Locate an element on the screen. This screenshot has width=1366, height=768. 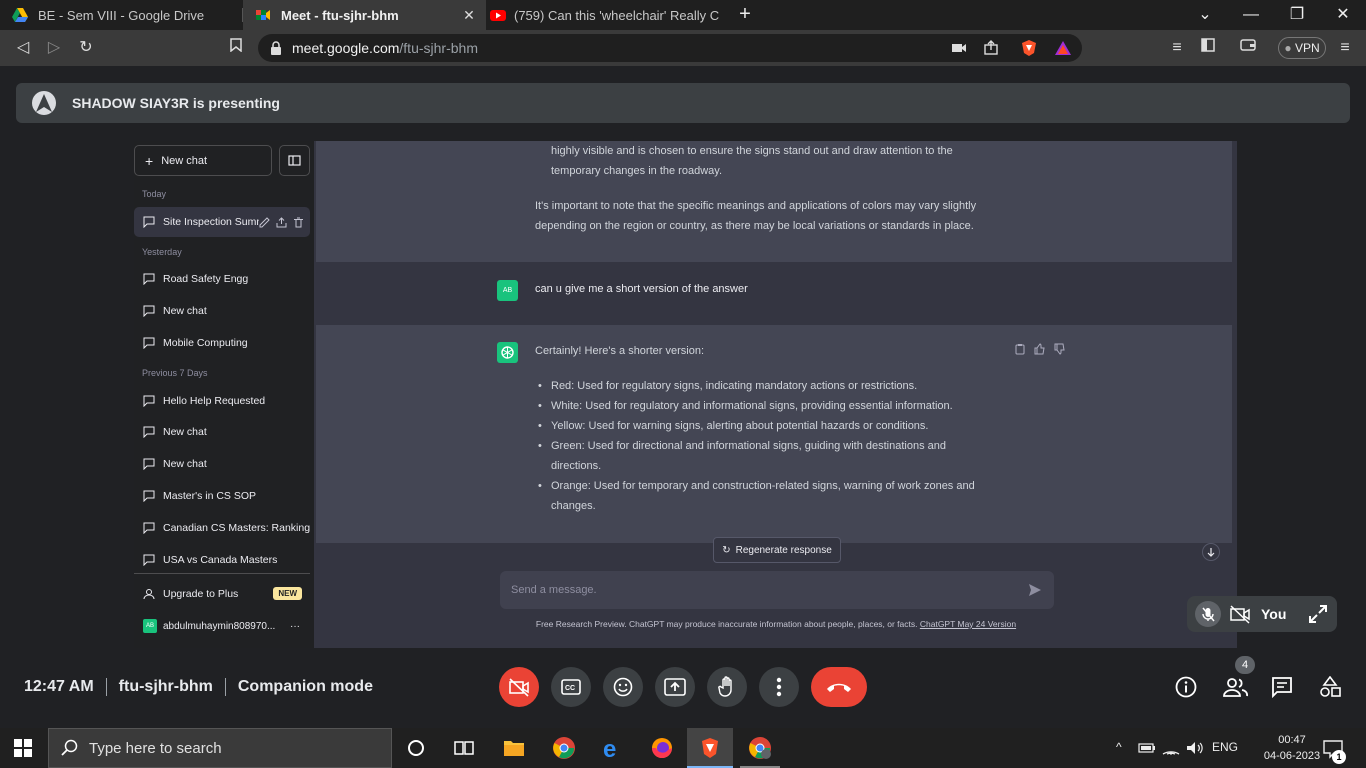
tab-meet: Meet - ftu-sjhr-bhm ✕ is located at coordinates (364, 15).